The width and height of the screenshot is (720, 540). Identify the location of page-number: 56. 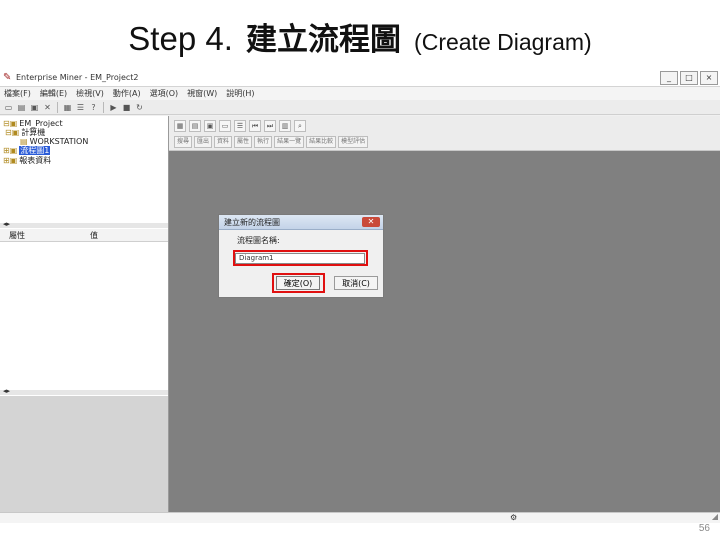
(704, 528).